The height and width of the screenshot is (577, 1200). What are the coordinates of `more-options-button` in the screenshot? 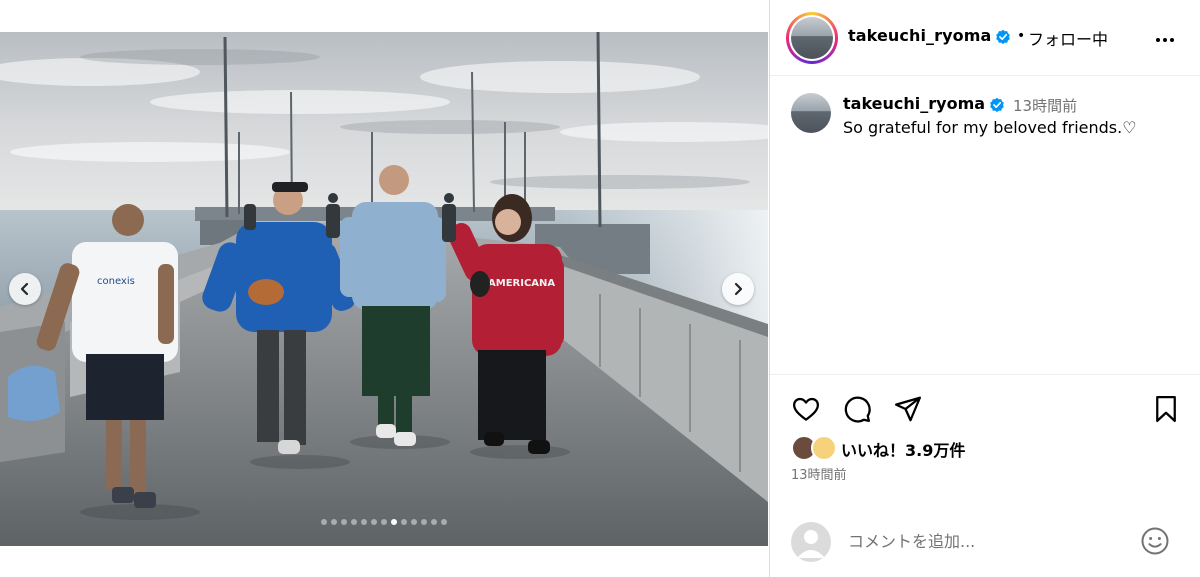 It's located at (1165, 42).